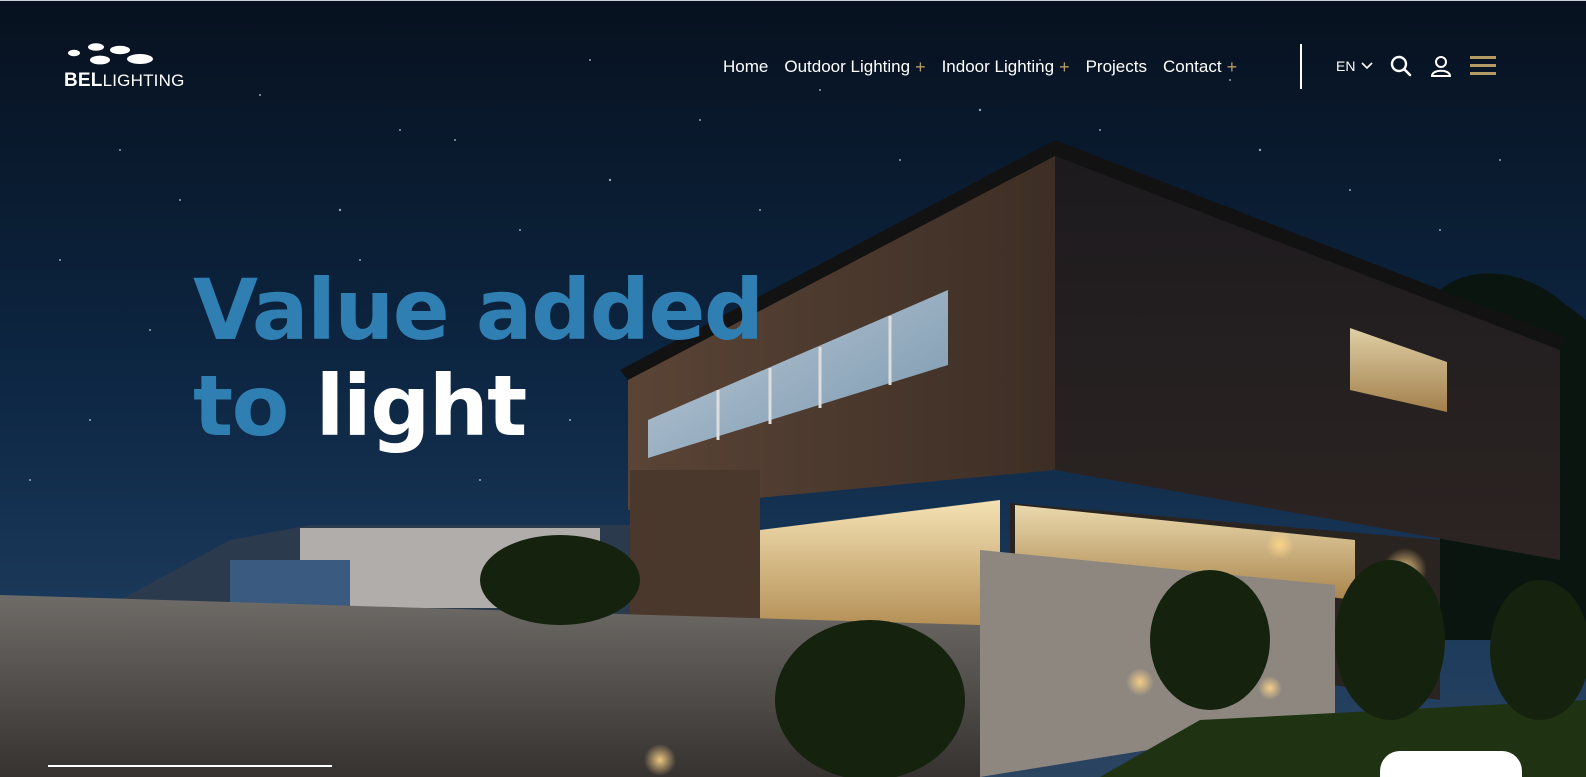  I want to click on nav-item-contact: Contact +, so click(1200, 67).